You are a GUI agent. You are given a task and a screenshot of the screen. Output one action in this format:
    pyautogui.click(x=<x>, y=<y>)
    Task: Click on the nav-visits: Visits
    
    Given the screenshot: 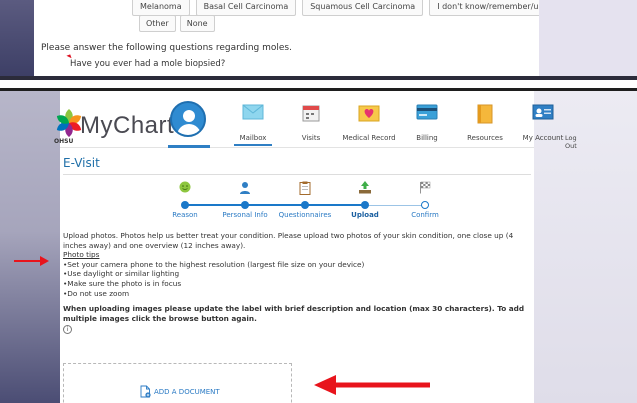 What is the action you would take?
    pyautogui.click(x=311, y=121)
    